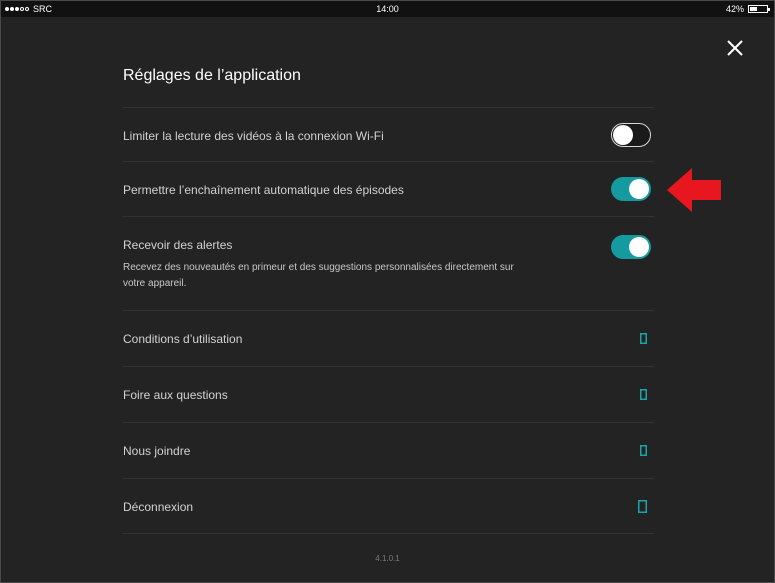  I want to click on status-right: 42%, so click(747, 9).